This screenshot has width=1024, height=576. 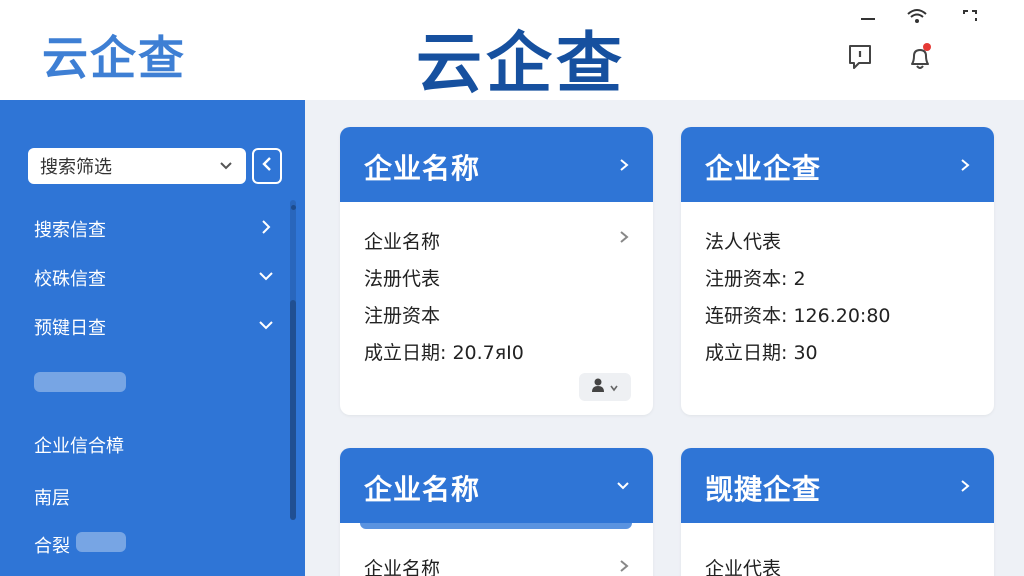 What do you see at coordinates (763, 489) in the screenshot?
I see `card-title: 觊揵企查` at bounding box center [763, 489].